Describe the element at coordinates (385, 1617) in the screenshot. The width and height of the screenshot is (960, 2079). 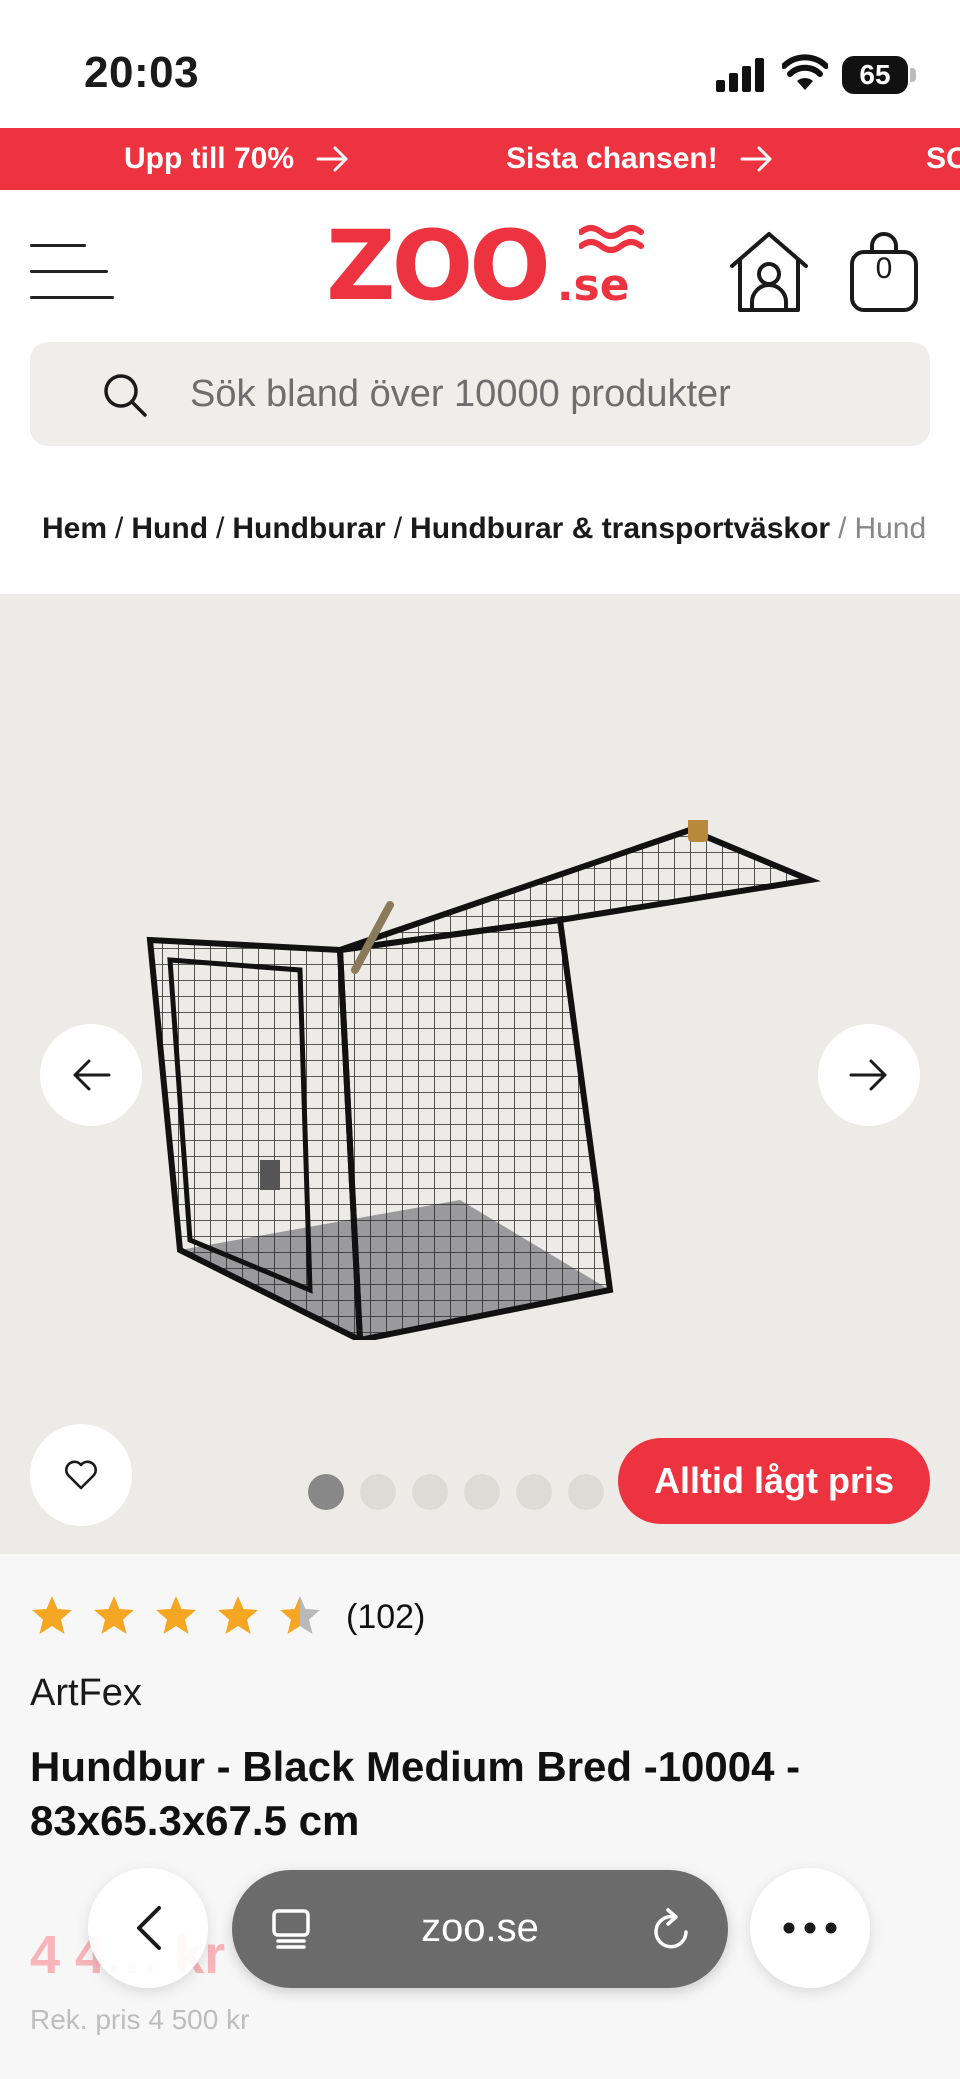
I see `review-count: (102)` at that location.